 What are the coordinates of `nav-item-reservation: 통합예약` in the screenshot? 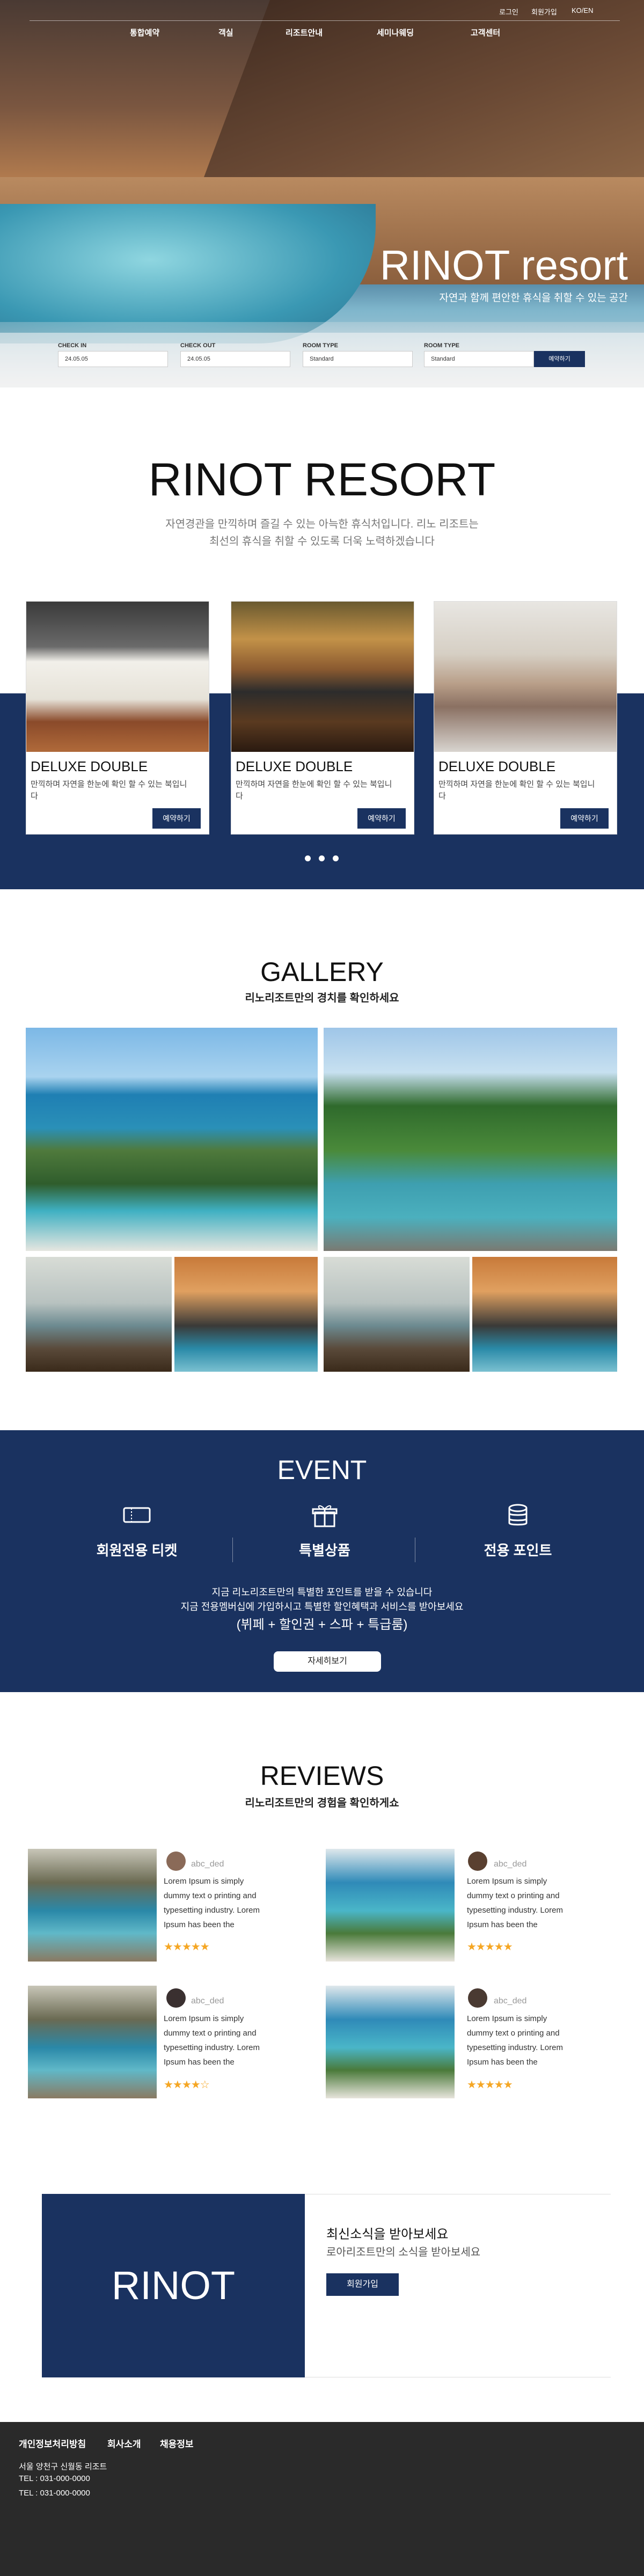 It's located at (144, 32).